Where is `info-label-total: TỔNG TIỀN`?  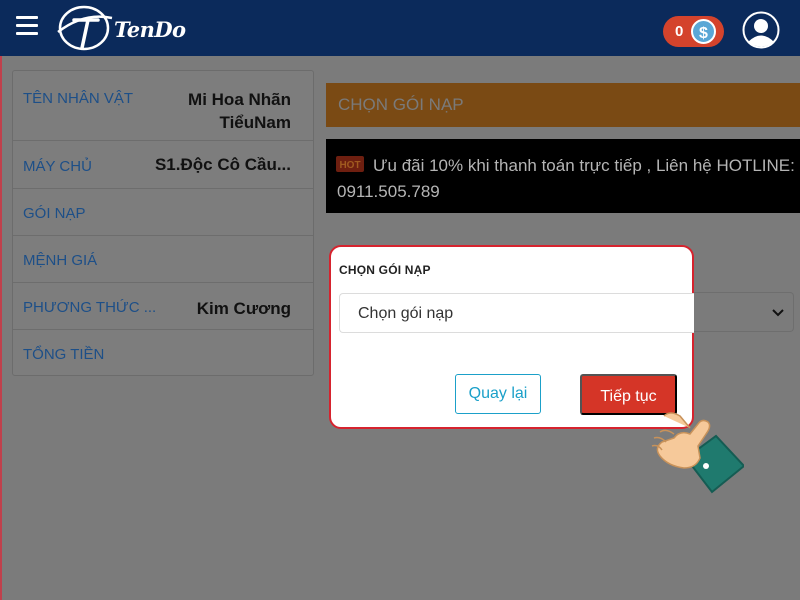 info-label-total: TỔNG TIỀN is located at coordinates (64, 354).